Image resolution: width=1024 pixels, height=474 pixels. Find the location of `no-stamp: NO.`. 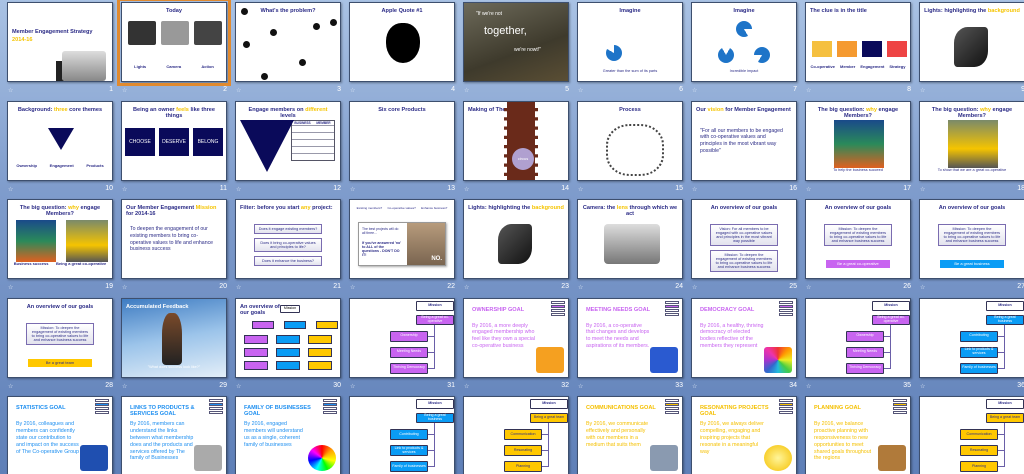

no-stamp: NO. is located at coordinates (436, 259).